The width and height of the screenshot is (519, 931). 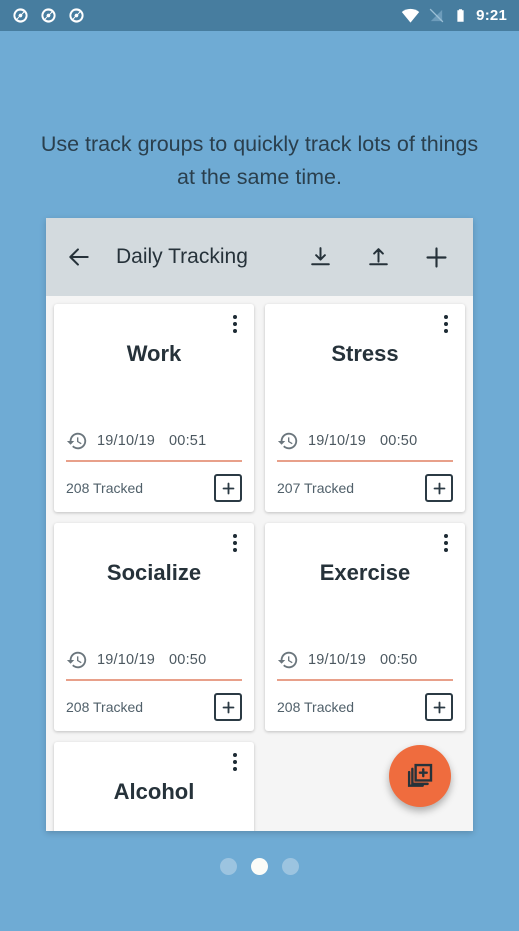 What do you see at coordinates (378, 257) in the screenshot?
I see `upload-icon` at bounding box center [378, 257].